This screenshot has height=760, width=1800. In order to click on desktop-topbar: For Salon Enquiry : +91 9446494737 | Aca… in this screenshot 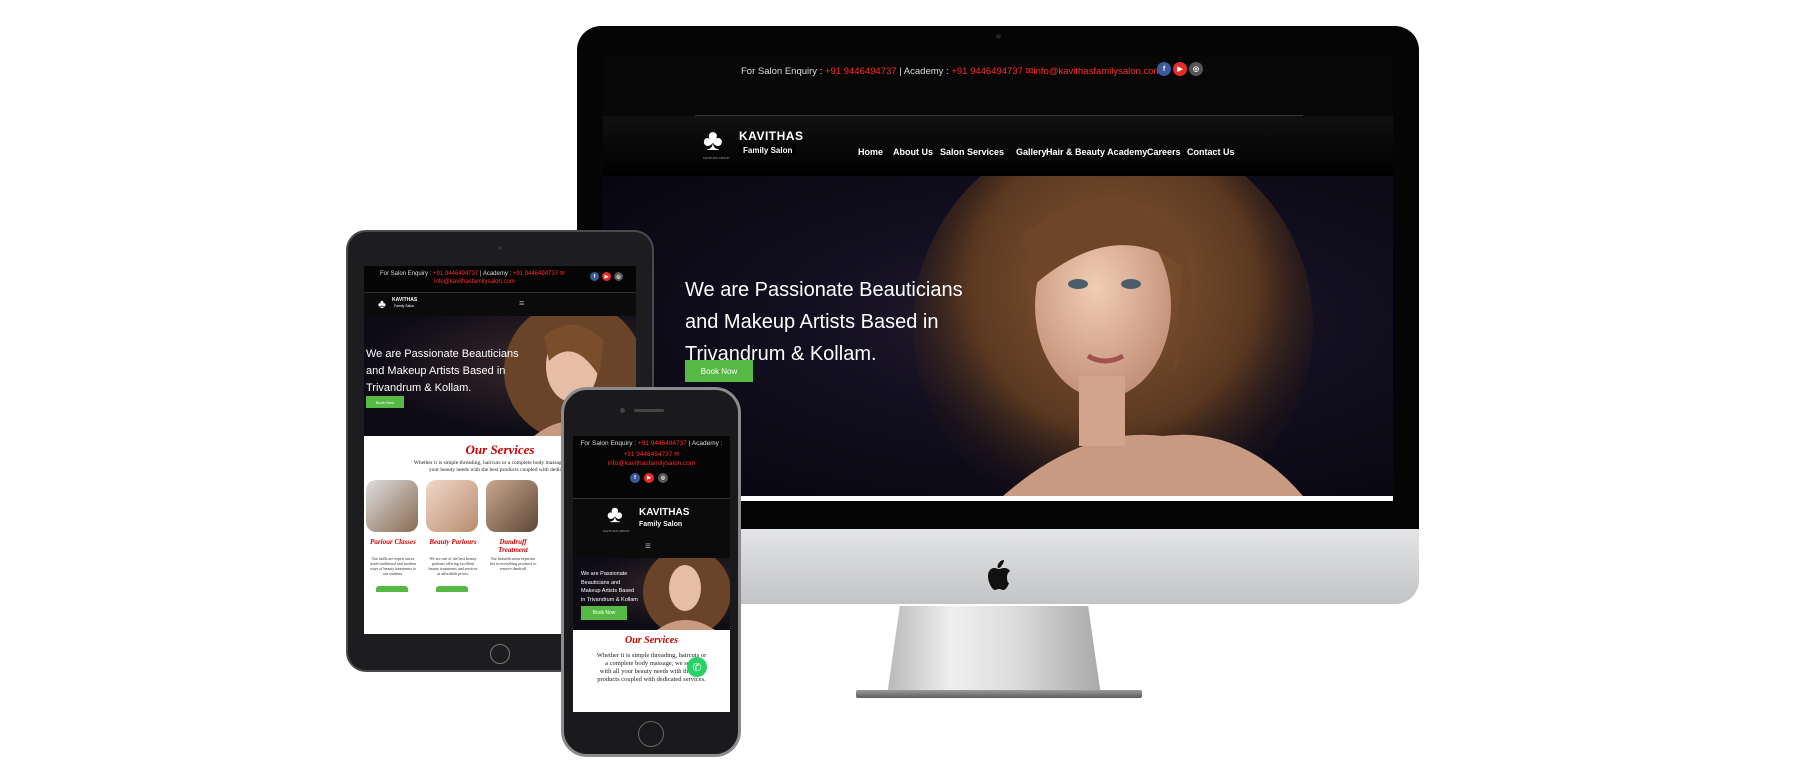, I will do `click(998, 86)`.